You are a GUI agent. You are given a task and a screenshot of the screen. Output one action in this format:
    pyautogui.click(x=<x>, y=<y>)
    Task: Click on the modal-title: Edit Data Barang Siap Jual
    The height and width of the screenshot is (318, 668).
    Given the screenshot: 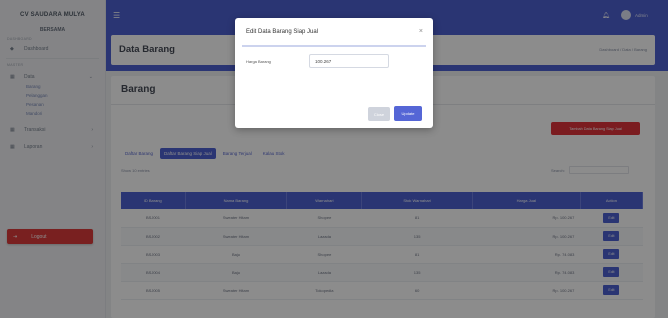 What is the action you would take?
    pyautogui.click(x=282, y=32)
    